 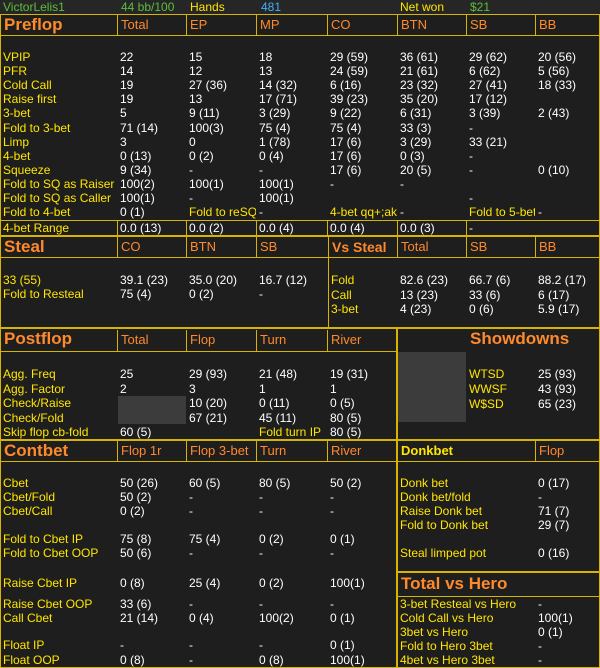 What do you see at coordinates (151, 553) in the screenshot?
I see `stat-value: 50 (6)` at bounding box center [151, 553].